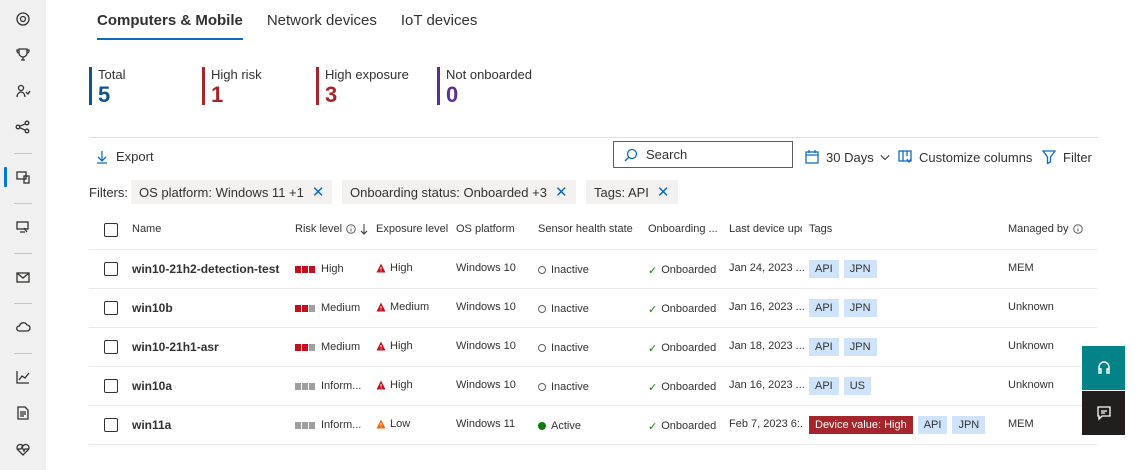  Describe the element at coordinates (23, 377) in the screenshot. I see `chart-icon` at that location.